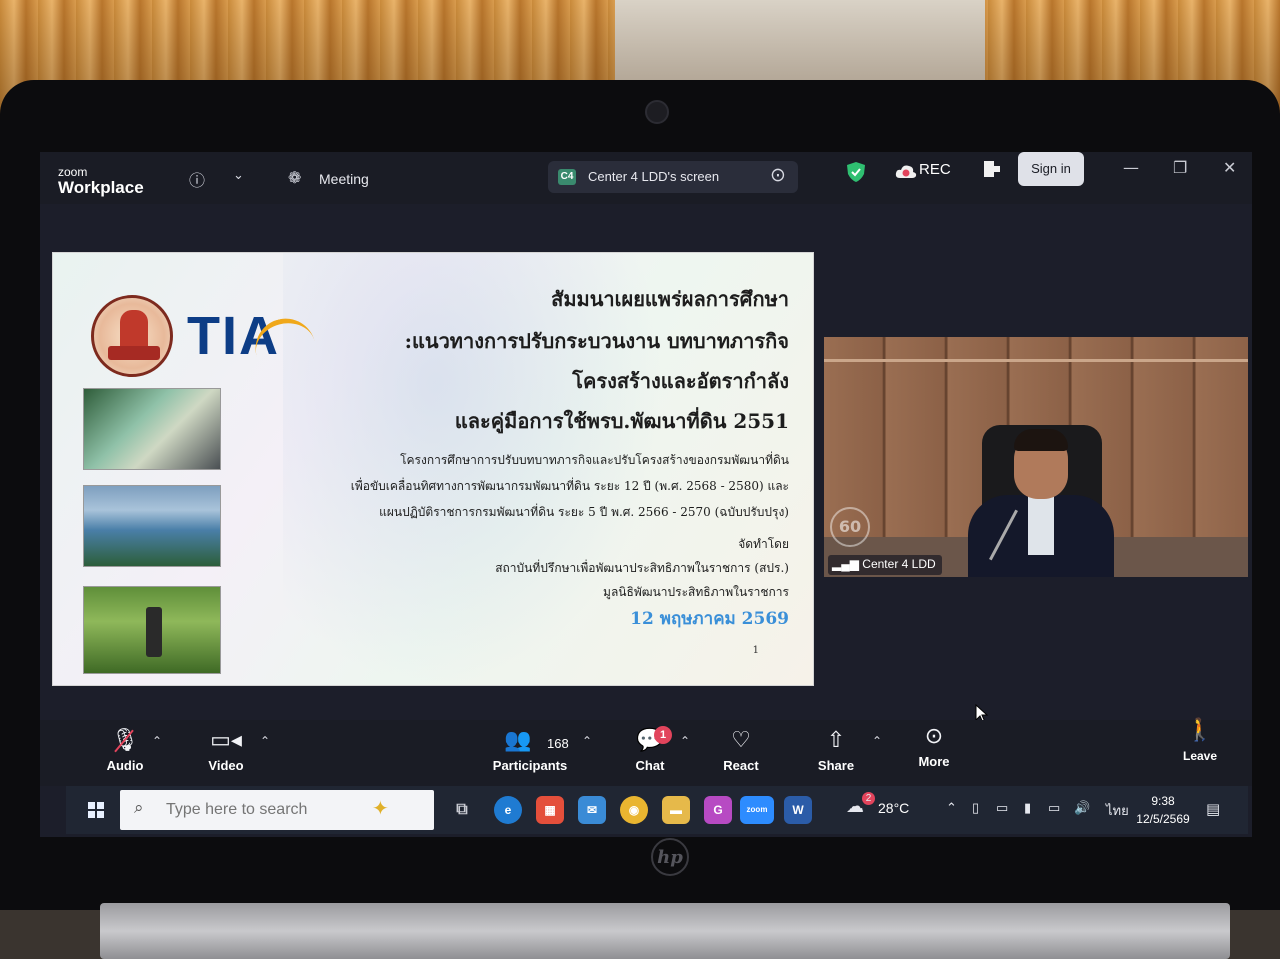 Image resolution: width=1280 pixels, height=959 pixels. What do you see at coordinates (96, 810) in the screenshot?
I see `windows-start-icon` at bounding box center [96, 810].